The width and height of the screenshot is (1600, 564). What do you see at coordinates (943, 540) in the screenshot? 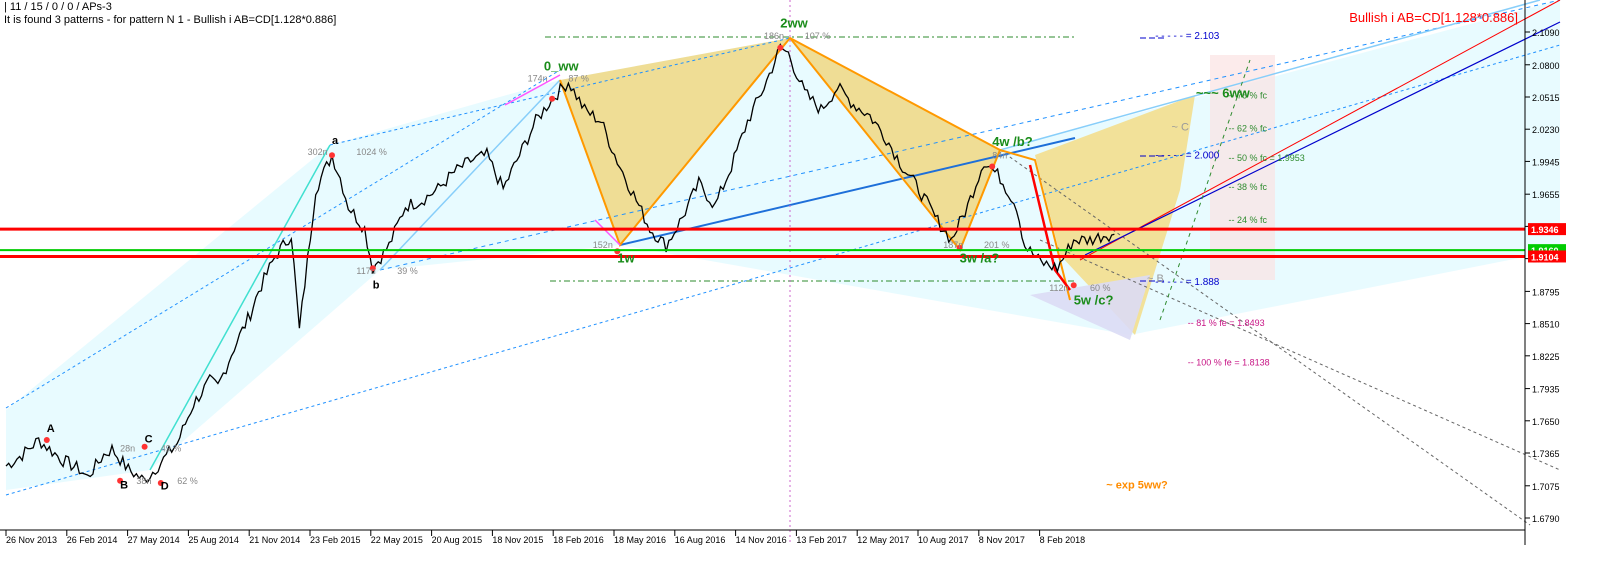
I see `x-tick-label: 10 Aug 2017` at bounding box center [943, 540].